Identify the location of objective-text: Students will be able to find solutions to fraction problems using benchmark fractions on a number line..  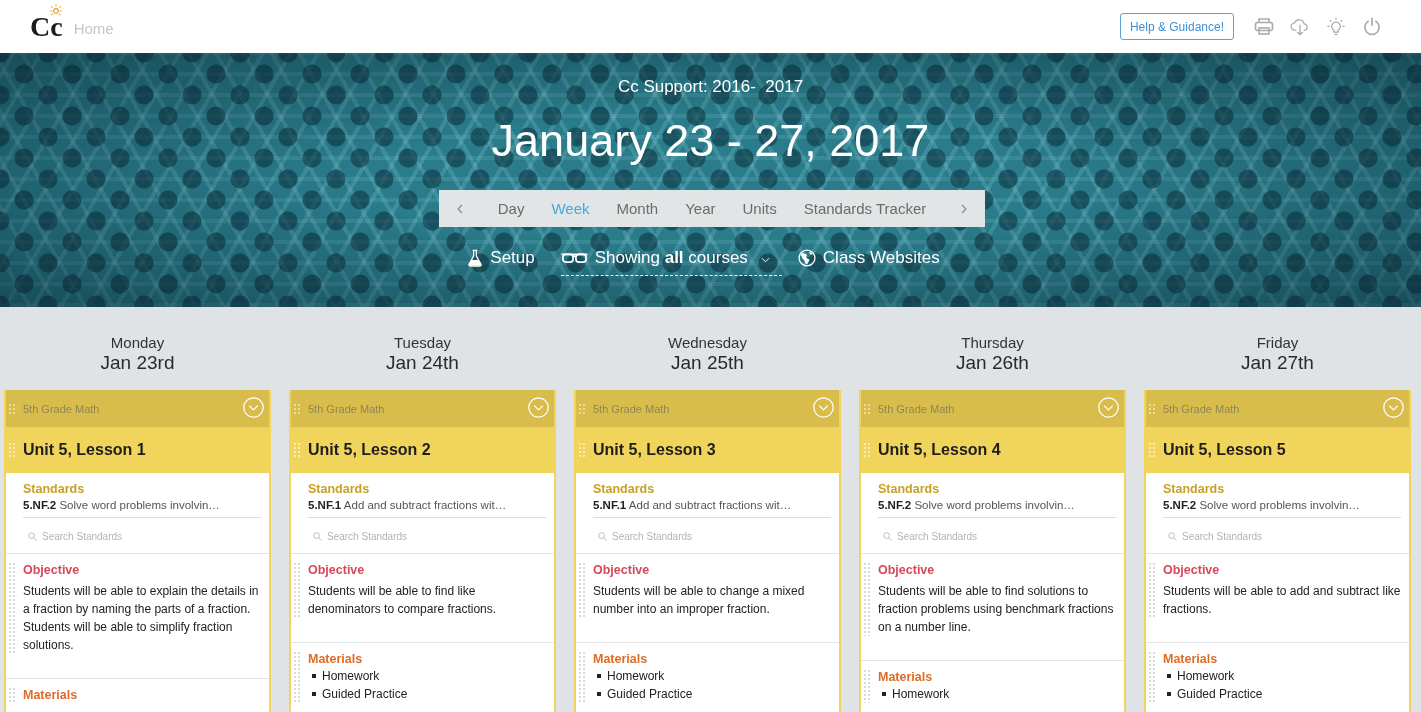
(996, 609).